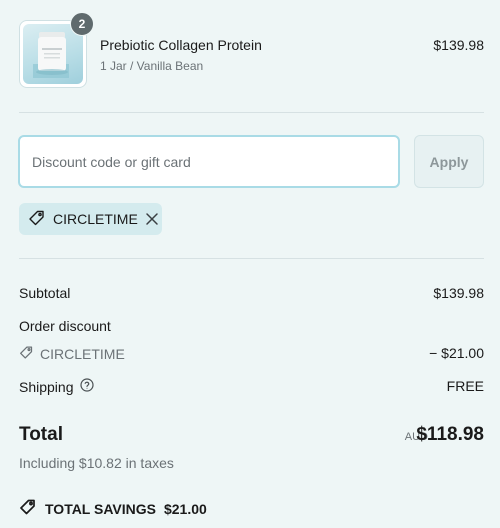 The width and height of the screenshot is (500, 528). What do you see at coordinates (152, 66) in the screenshot?
I see `product-variant: 1 Jar / Vanilla Bean` at bounding box center [152, 66].